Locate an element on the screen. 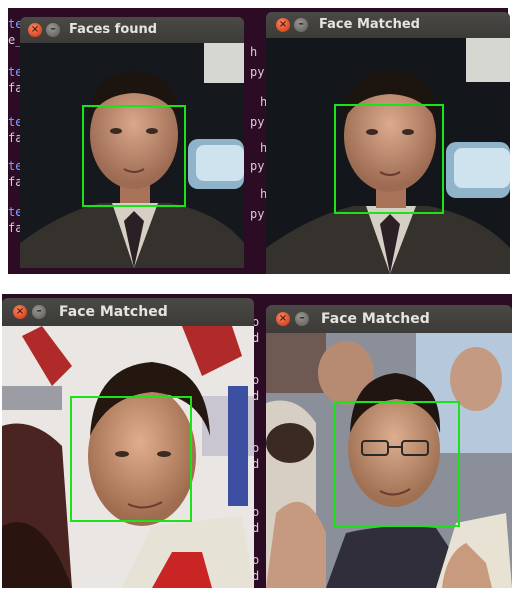  window-title: Faces found is located at coordinates (113, 29).